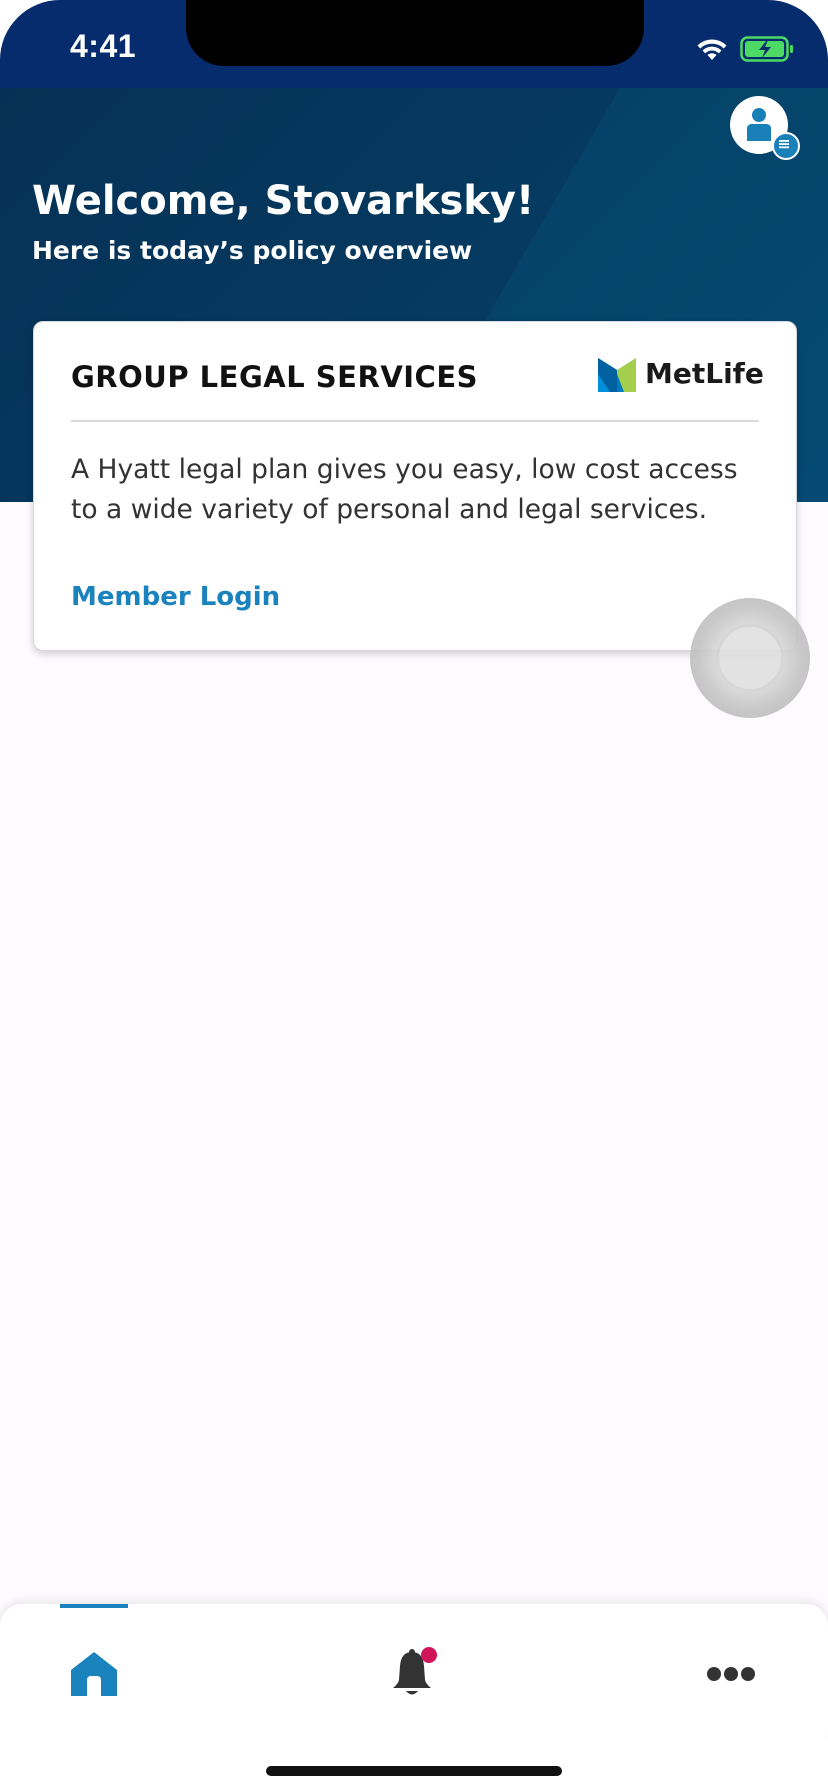 This screenshot has width=828, height=1792. I want to click on notch, so click(415, 33).